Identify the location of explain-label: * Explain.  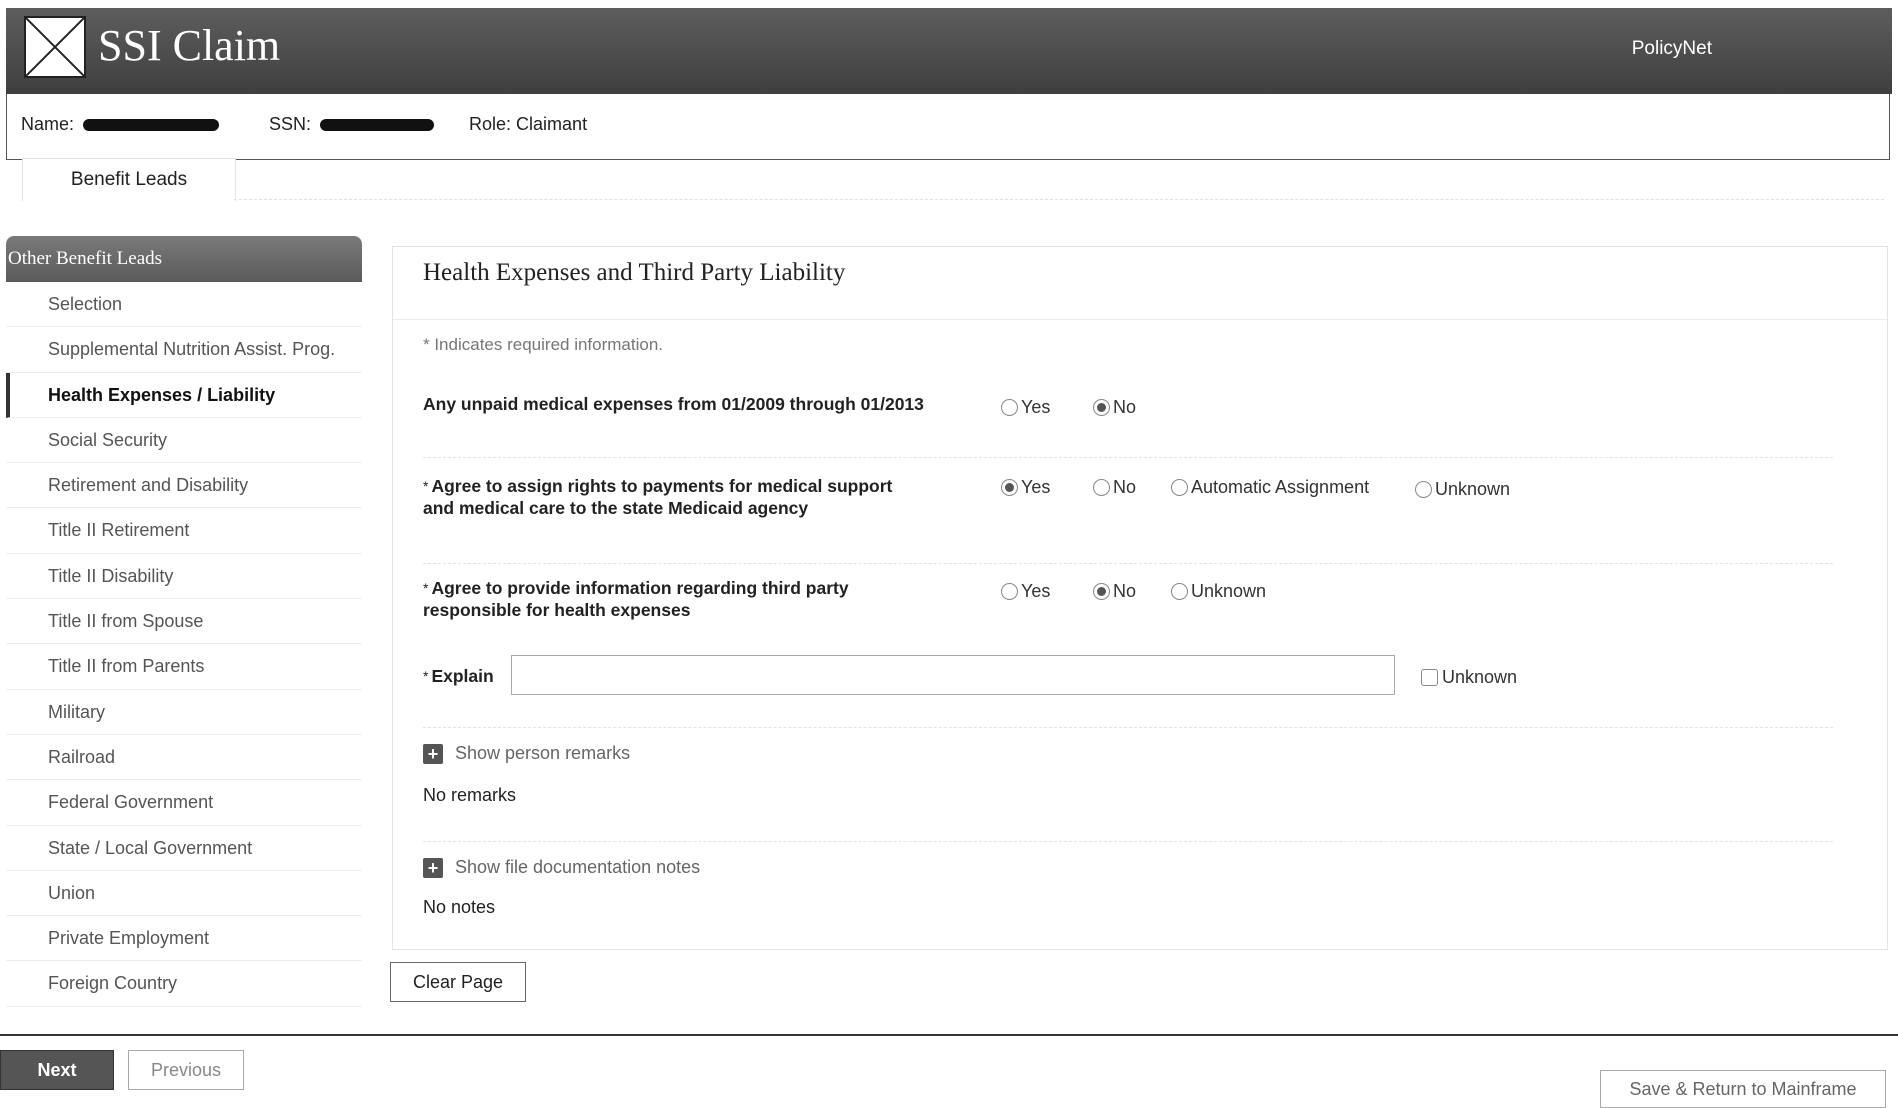
(458, 676).